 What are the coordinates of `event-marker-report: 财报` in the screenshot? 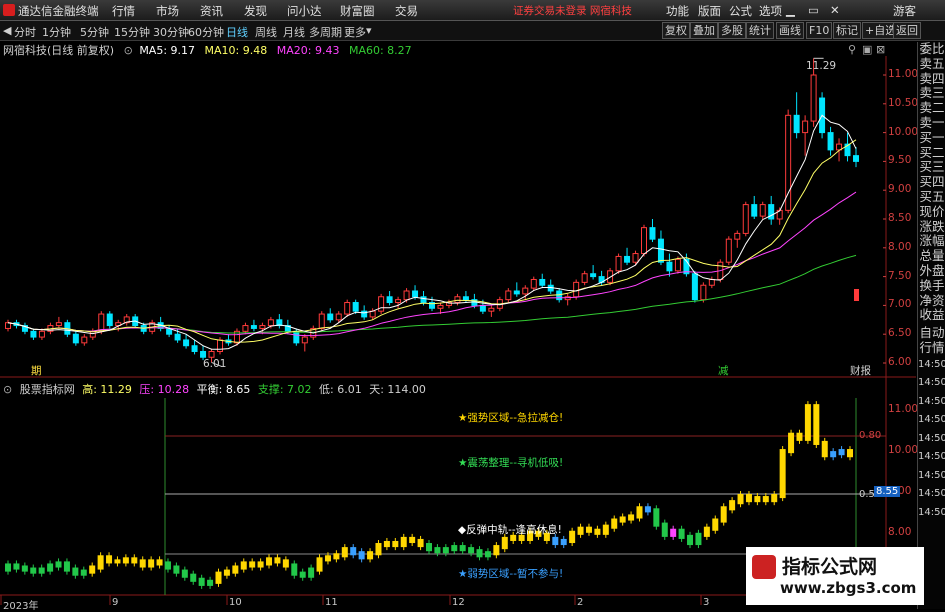 It's located at (860, 370).